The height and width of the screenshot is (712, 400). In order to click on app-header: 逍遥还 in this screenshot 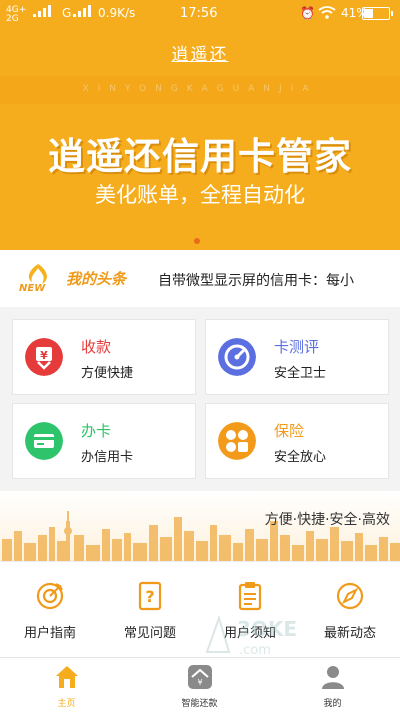, I will do `click(200, 51)`.